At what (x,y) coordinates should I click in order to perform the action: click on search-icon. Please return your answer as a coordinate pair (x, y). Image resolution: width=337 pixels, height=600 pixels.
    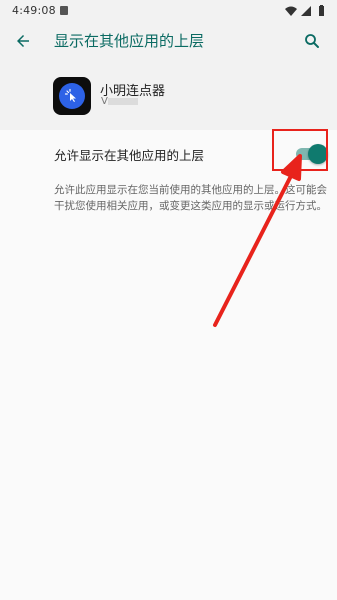
    Looking at the image, I should click on (312, 41).